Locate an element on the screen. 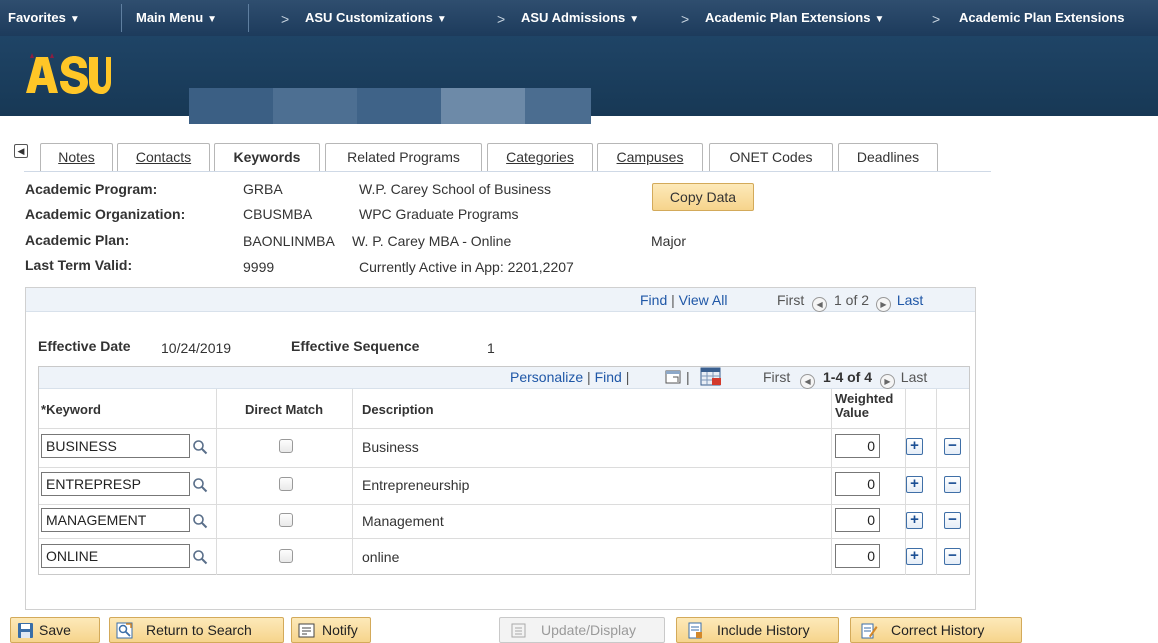 This screenshot has height=643, width=1158. tab-deadlines: Deadlines is located at coordinates (888, 157).